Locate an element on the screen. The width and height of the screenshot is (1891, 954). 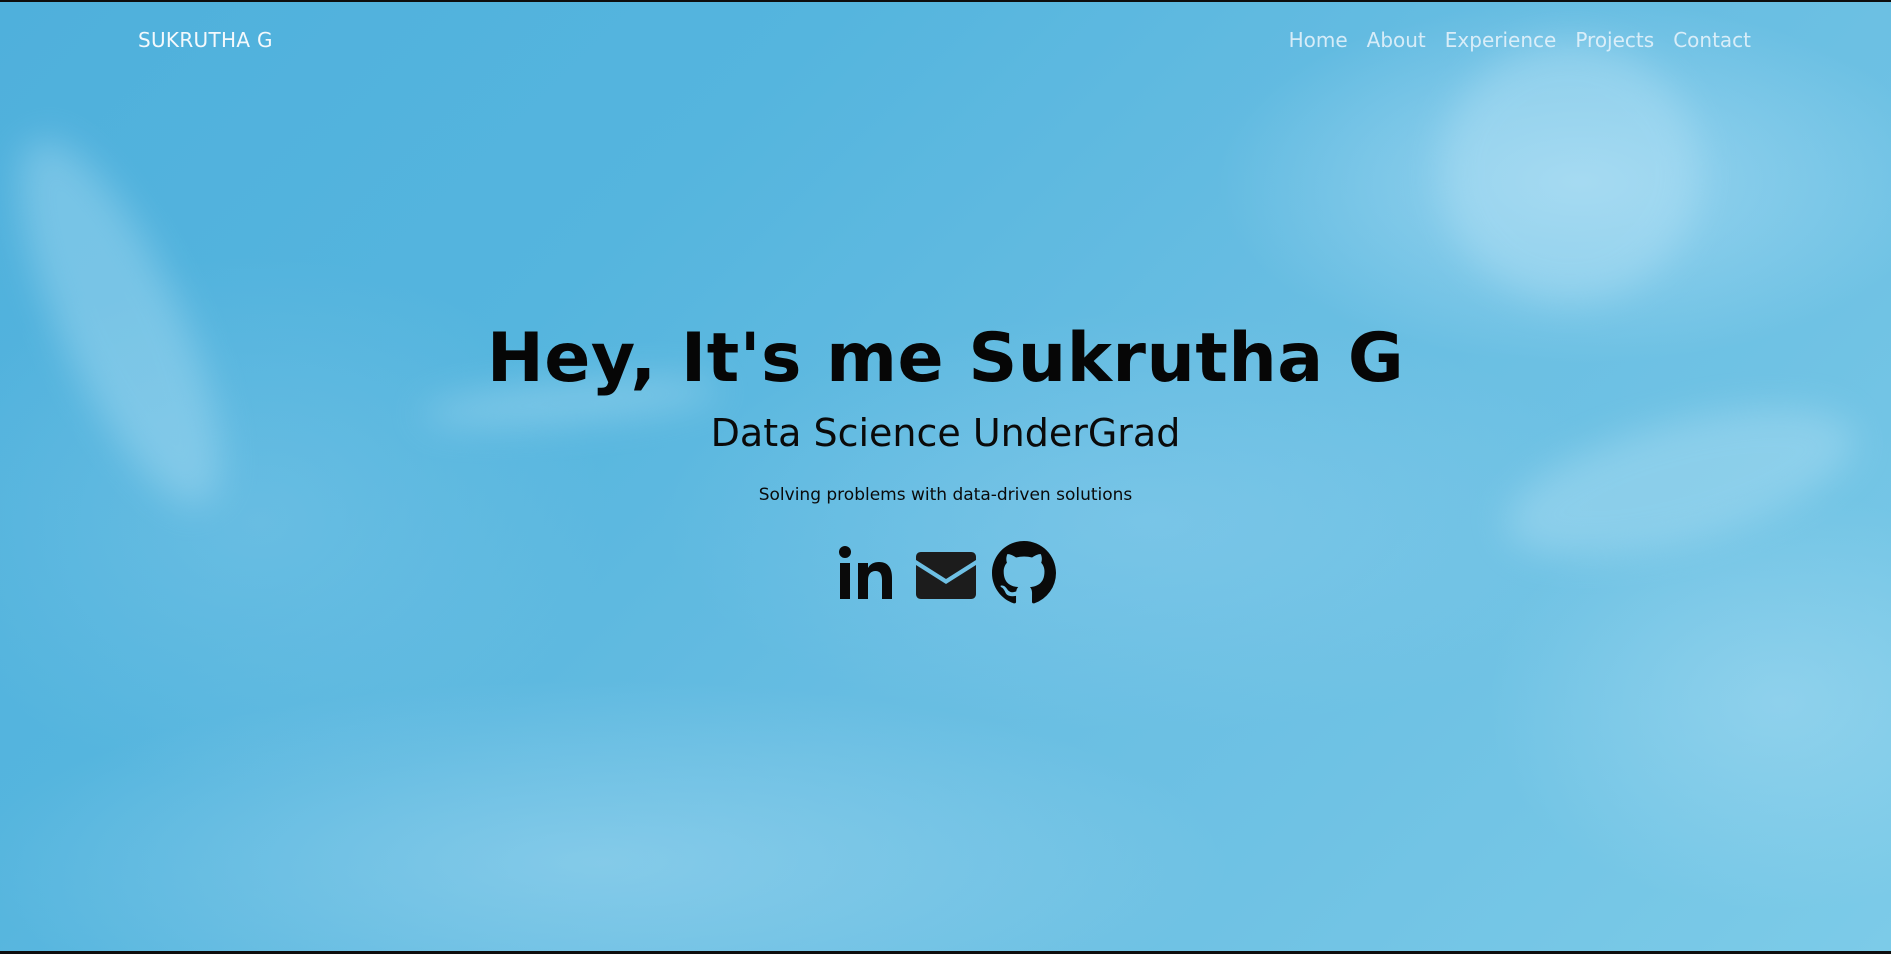
background-streak is located at coordinates (1570, 172).